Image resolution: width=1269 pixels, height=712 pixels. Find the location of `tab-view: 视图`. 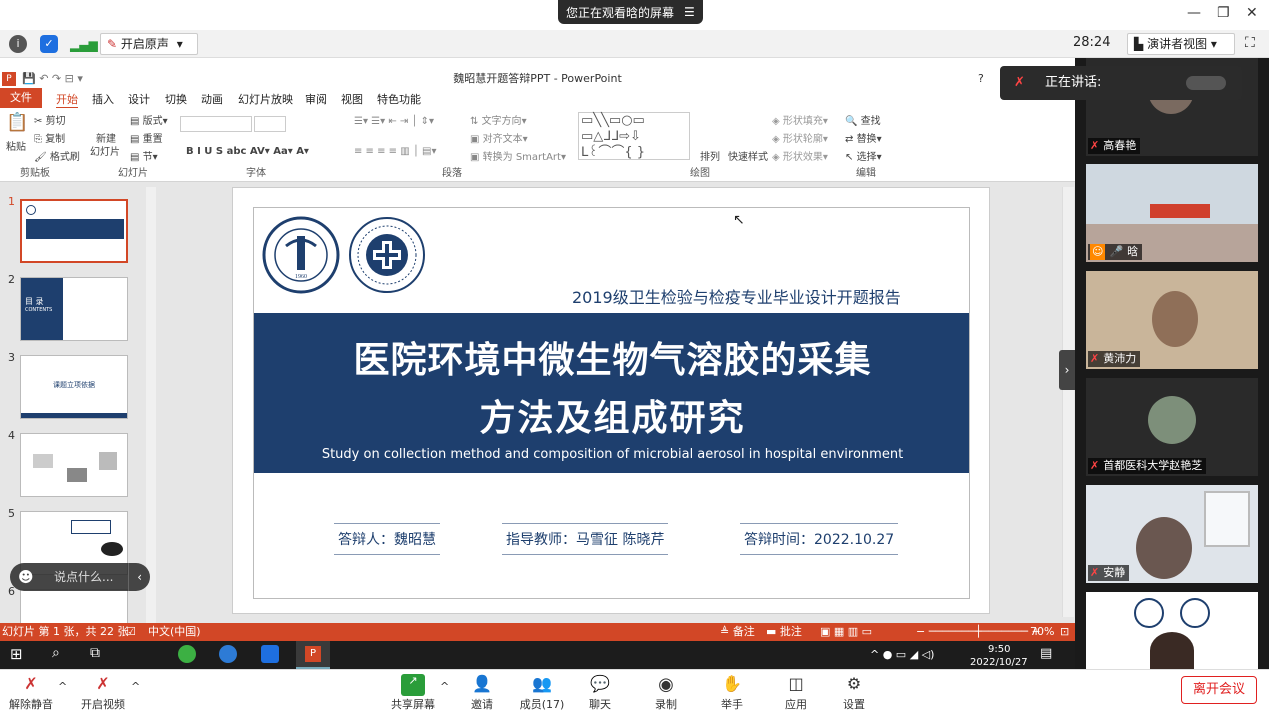

tab-view: 视图 is located at coordinates (352, 99).